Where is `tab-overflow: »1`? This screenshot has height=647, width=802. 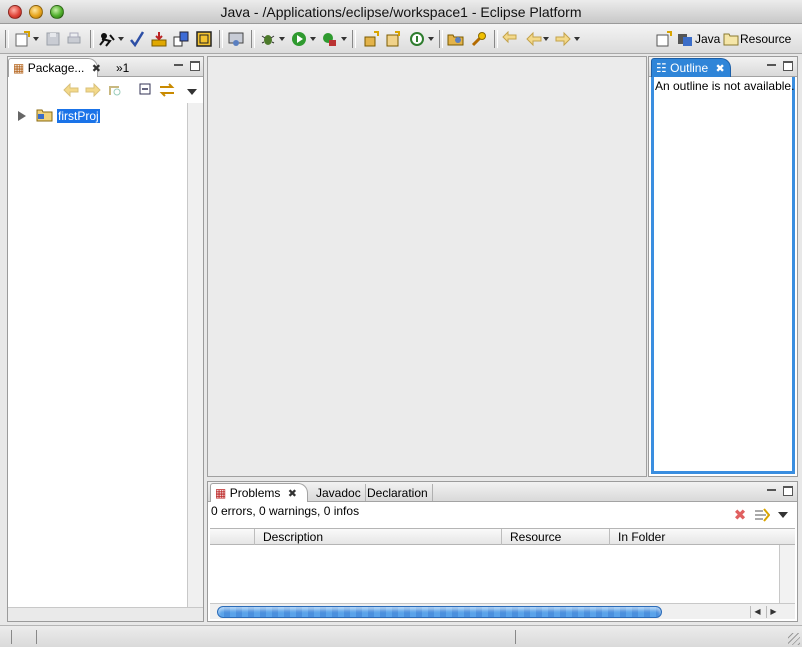 tab-overflow: »1 is located at coordinates (122, 67).